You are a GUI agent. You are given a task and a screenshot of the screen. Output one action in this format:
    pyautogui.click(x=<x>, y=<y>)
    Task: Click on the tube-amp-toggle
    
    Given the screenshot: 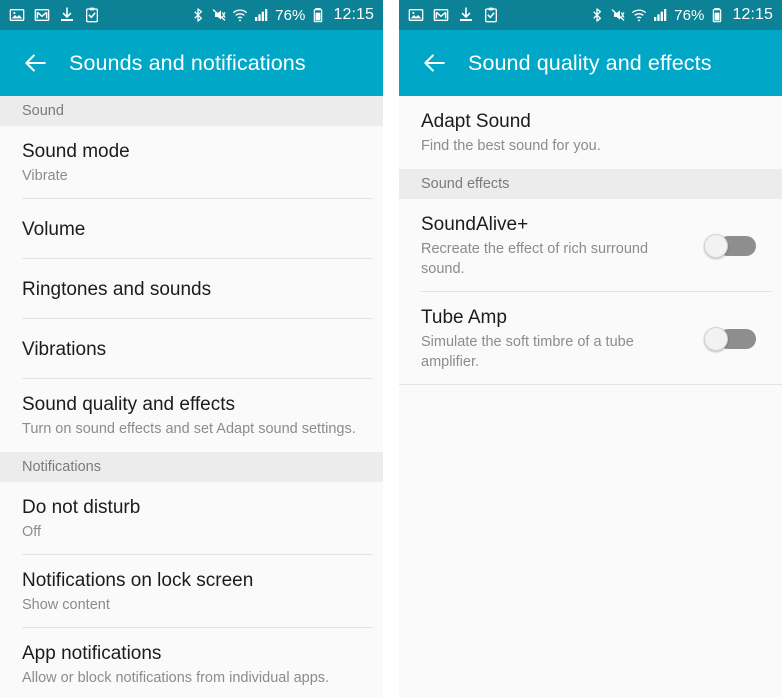 What is the action you would take?
    pyautogui.click(x=730, y=339)
    